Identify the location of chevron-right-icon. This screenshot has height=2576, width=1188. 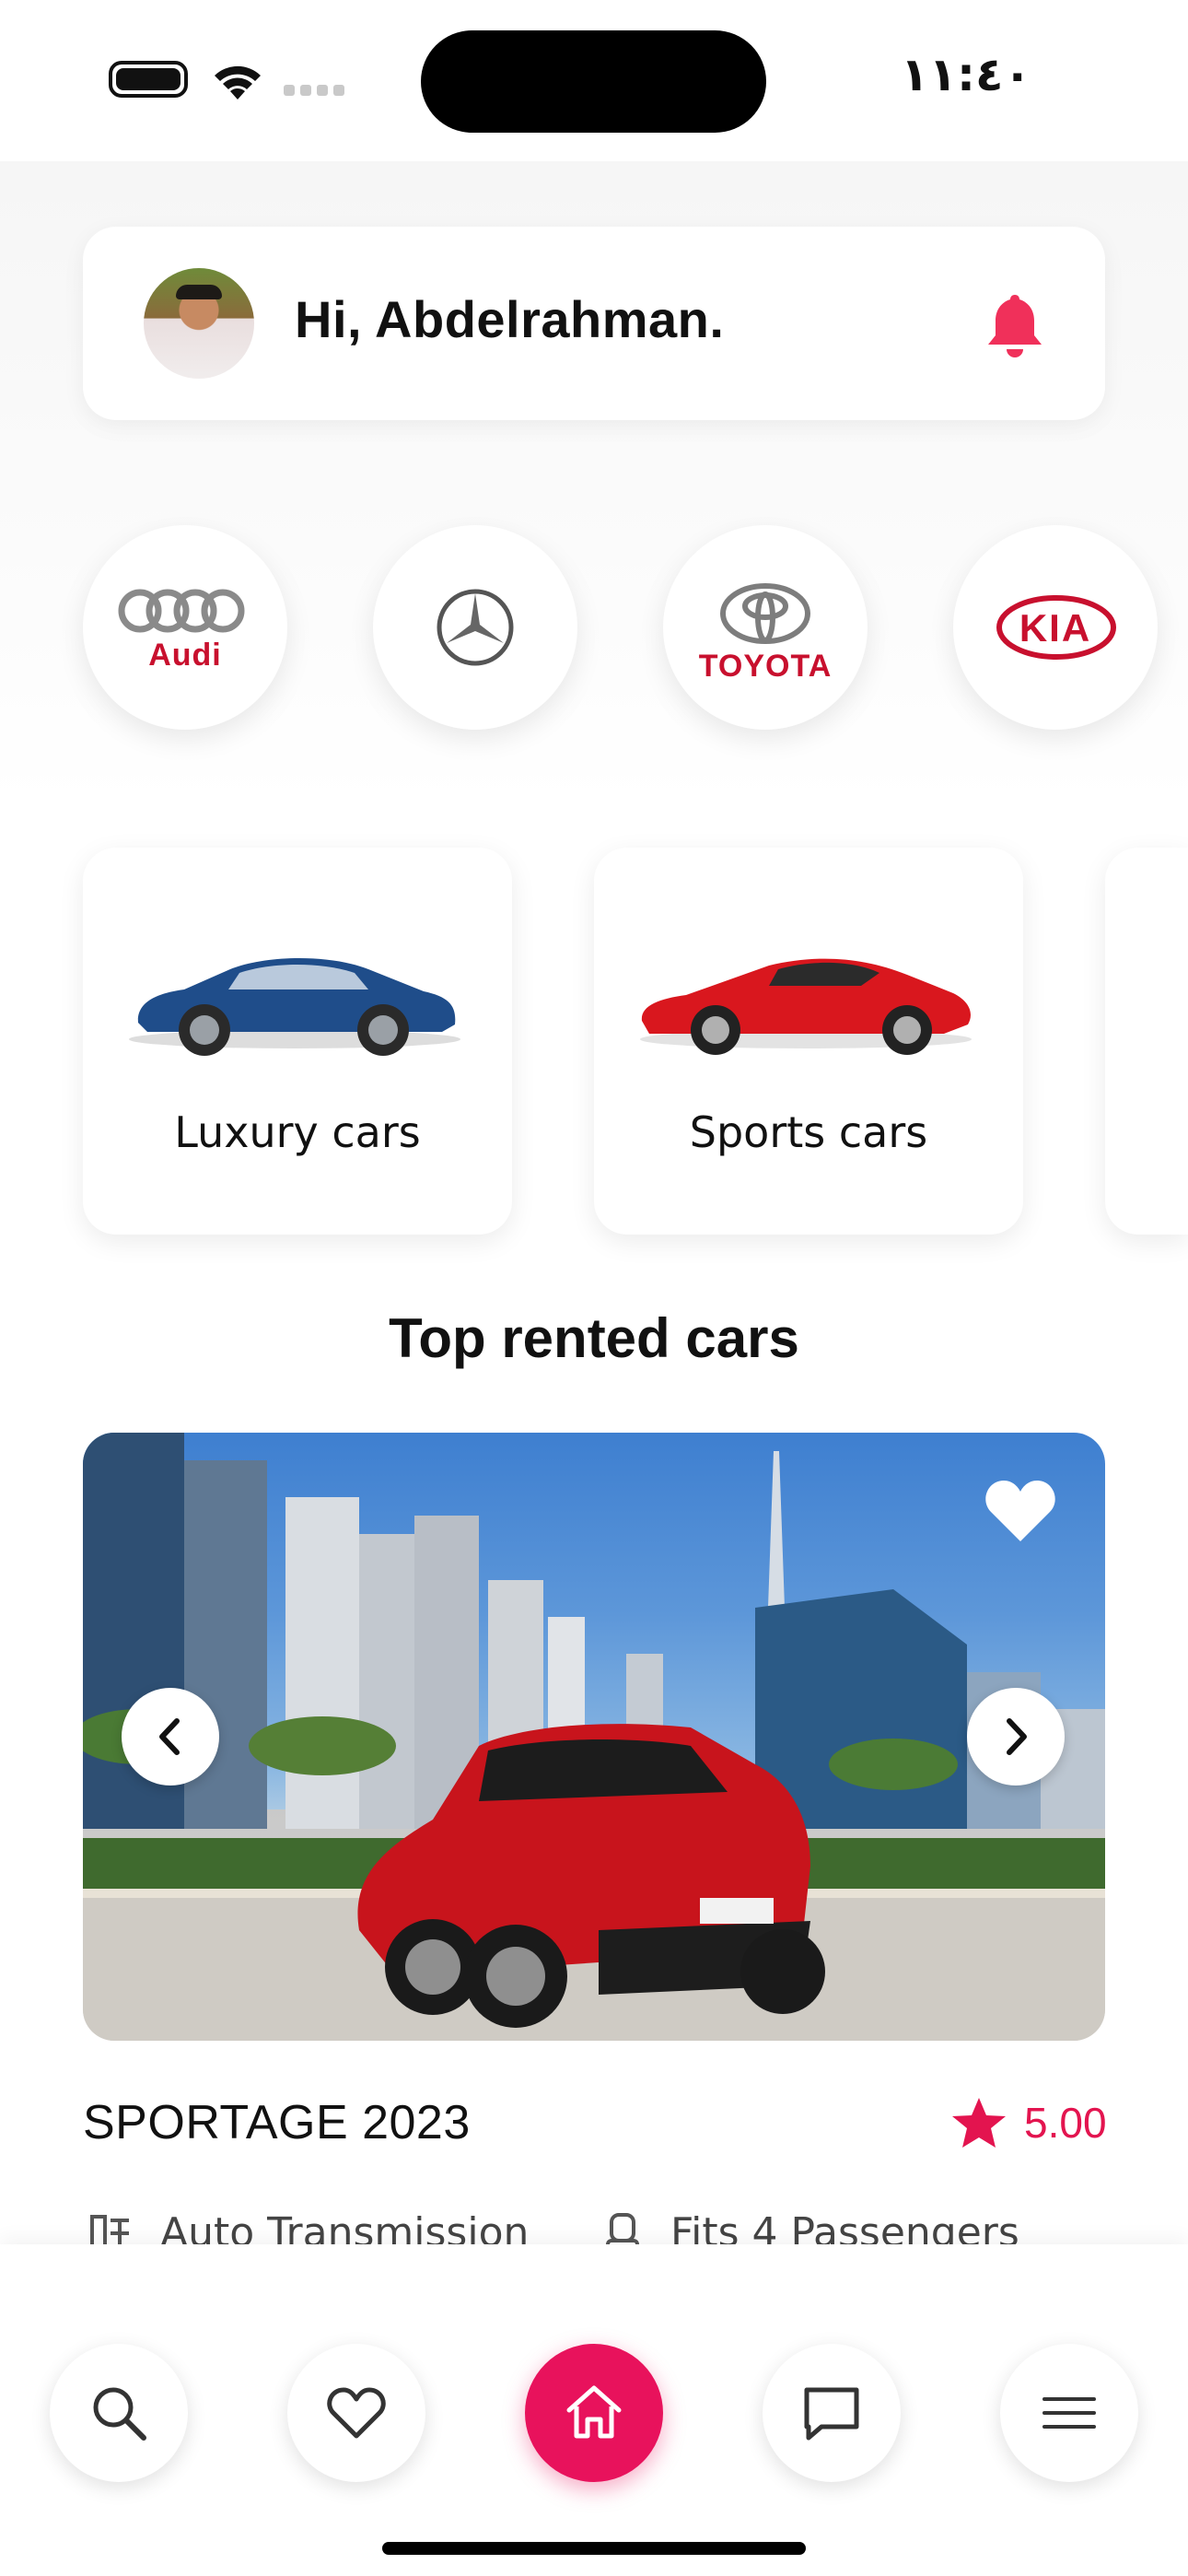
(1017, 1736).